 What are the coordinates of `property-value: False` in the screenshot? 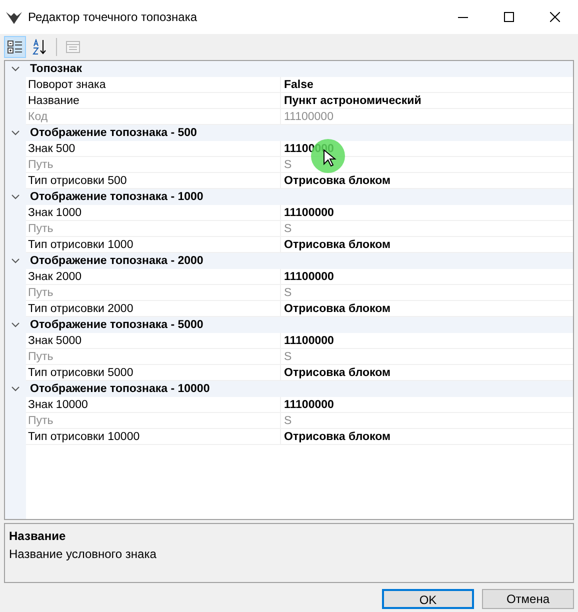 It's located at (427, 85).